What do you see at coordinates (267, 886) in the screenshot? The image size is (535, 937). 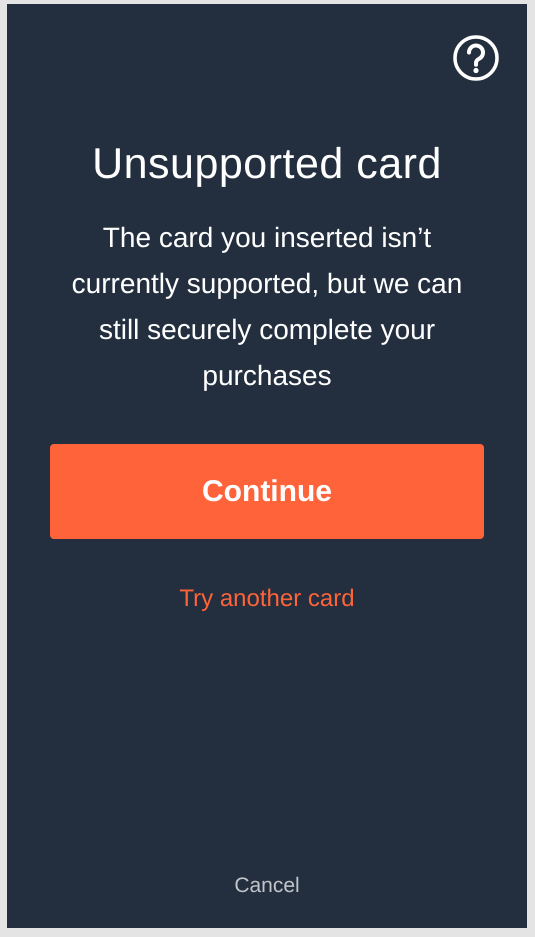 I see `cancel-link: Cancel` at bounding box center [267, 886].